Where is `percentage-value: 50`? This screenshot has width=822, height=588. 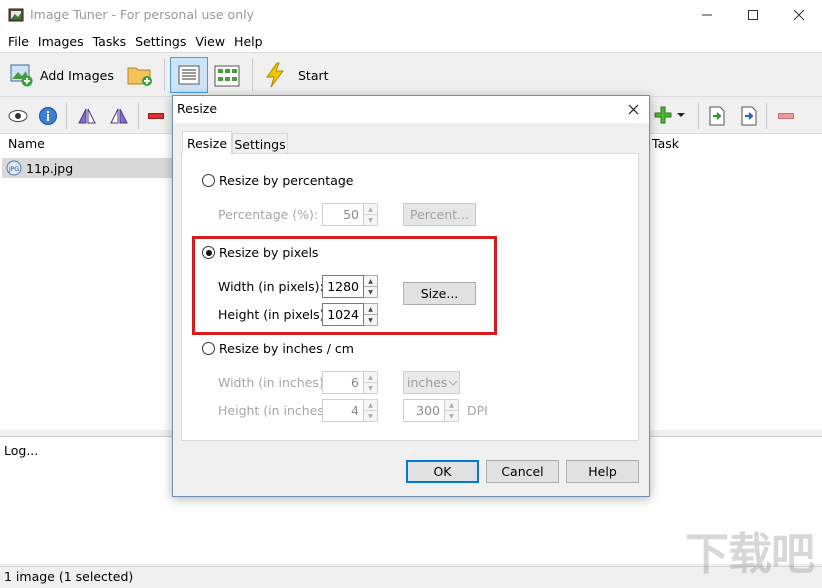 percentage-value: 50 is located at coordinates (343, 214).